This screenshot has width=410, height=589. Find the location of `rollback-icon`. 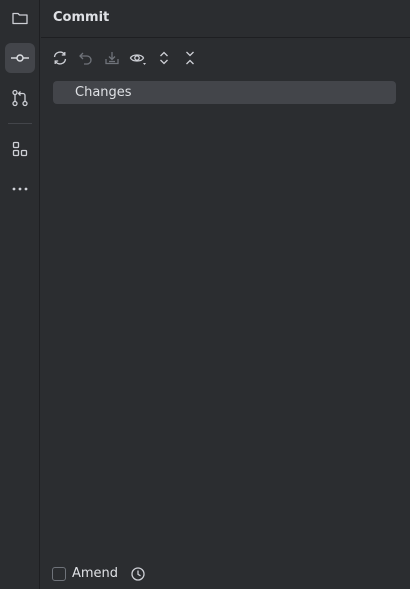

rollback-icon is located at coordinates (86, 58).